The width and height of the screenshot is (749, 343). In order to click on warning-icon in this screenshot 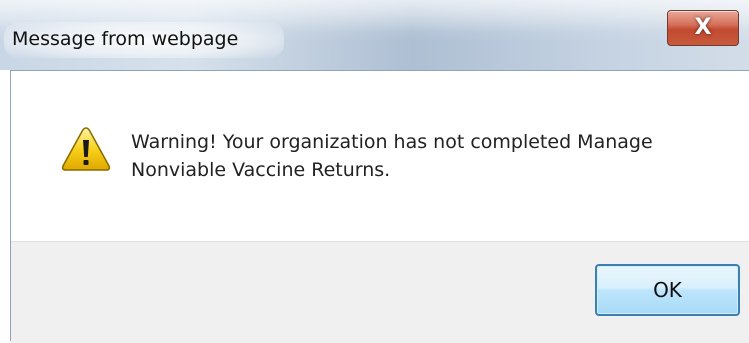, I will do `click(86, 149)`.